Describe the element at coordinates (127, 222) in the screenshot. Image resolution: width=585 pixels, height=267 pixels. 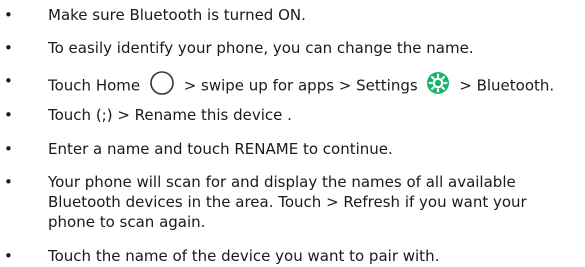
I see `item-text-line: phone to scan again.` at that location.